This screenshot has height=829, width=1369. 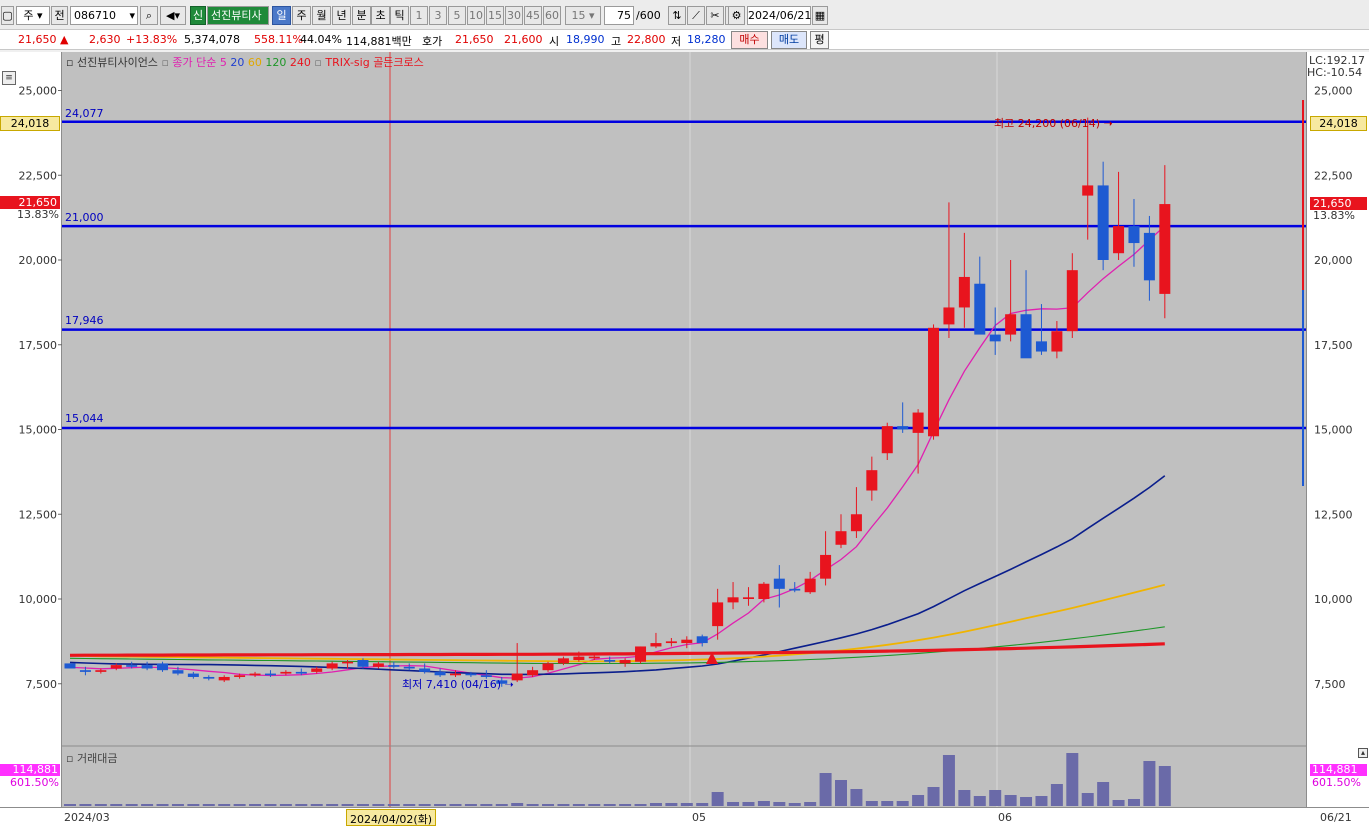 What do you see at coordinates (699, 817) in the screenshot?
I see `date-label-1: 05` at bounding box center [699, 817].